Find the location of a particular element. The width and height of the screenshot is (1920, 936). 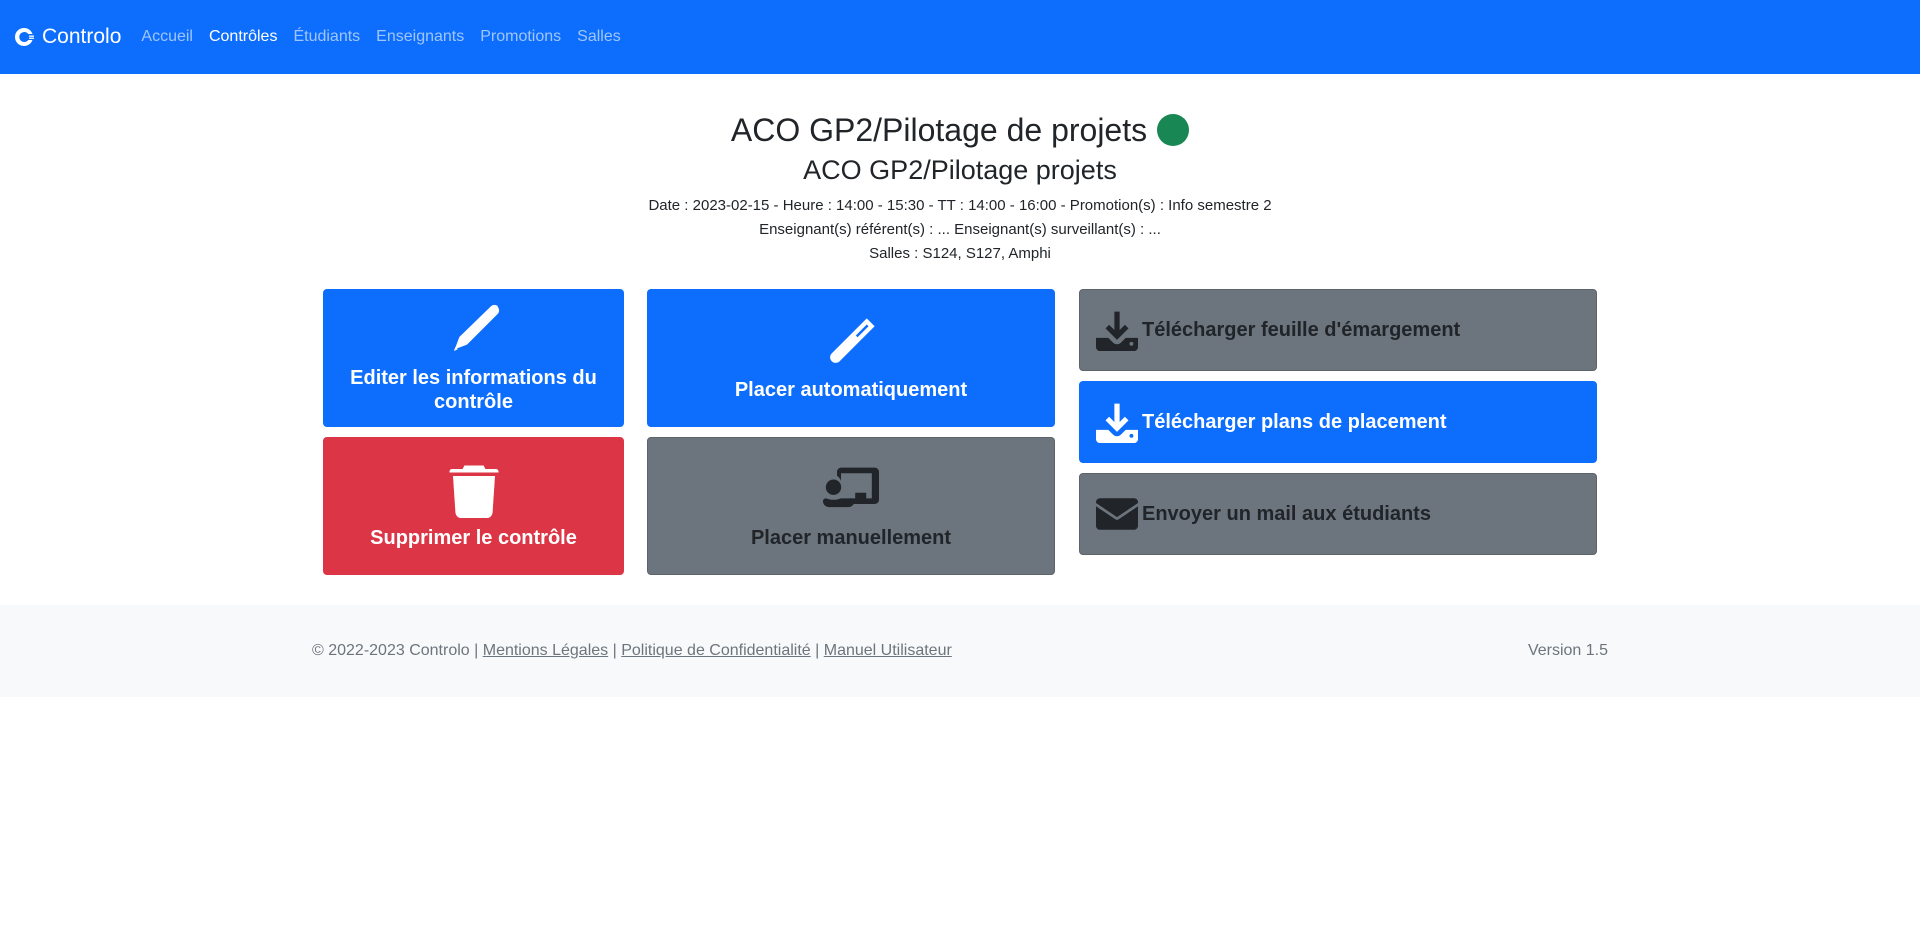

user-manual-link: Manuel Utilisateur is located at coordinates (888, 650).